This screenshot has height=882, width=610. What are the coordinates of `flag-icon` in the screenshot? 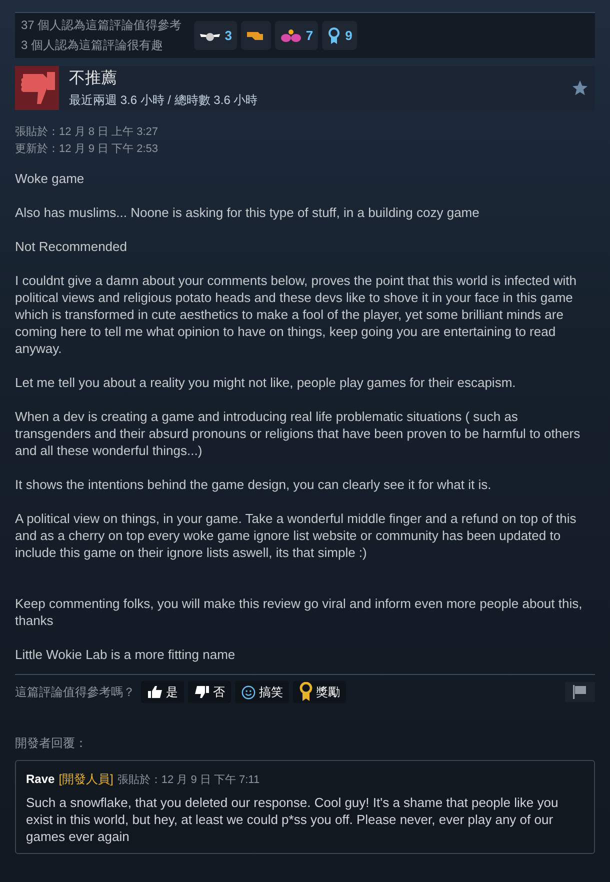 It's located at (580, 692).